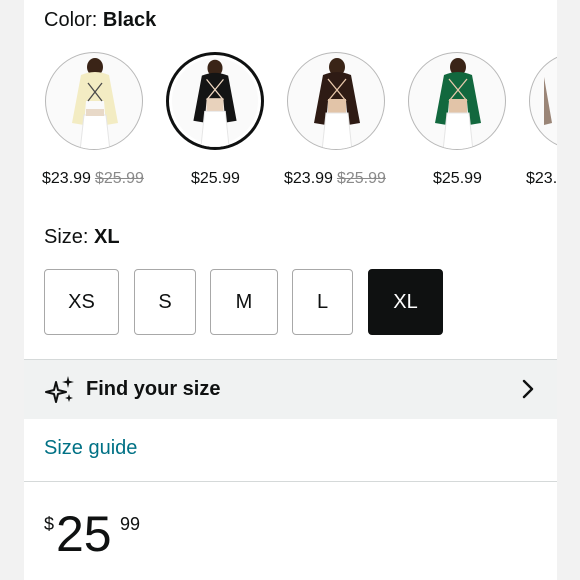  Describe the element at coordinates (66, 237) in the screenshot. I see `size-label: Size:` at that location.